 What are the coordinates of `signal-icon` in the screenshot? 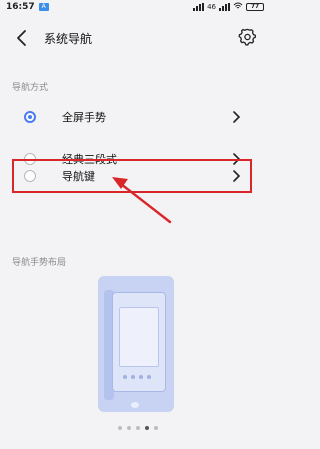 It's located at (199, 7).